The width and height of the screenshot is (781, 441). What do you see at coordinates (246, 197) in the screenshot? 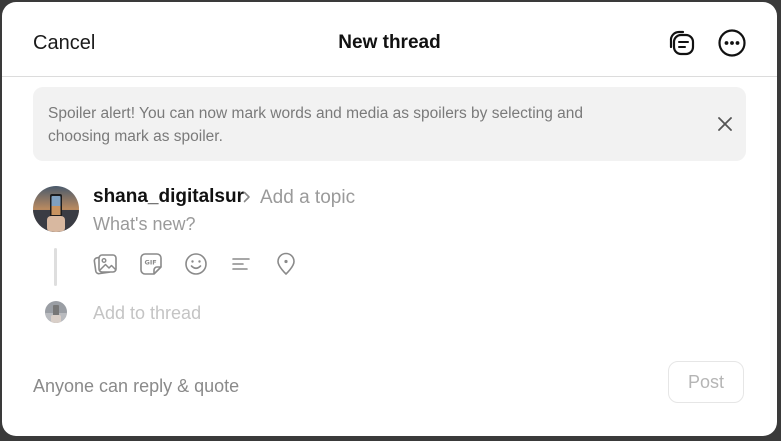
I see `chevron-right-icon` at bounding box center [246, 197].